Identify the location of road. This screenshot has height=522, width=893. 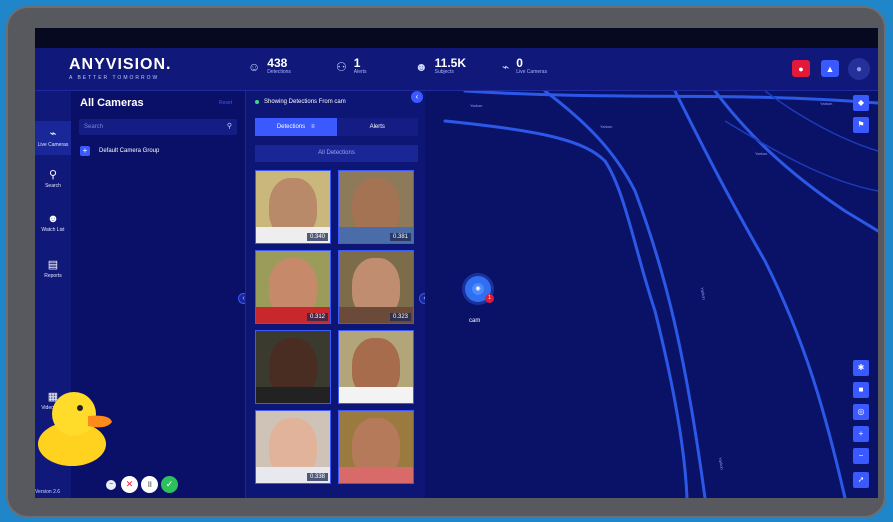
(670, 98).